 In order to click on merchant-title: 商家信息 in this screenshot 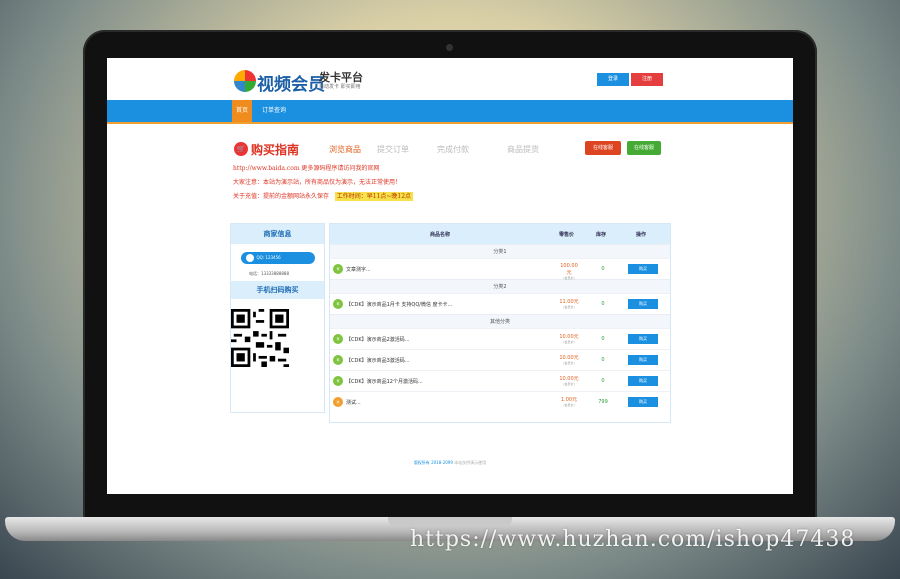, I will do `click(277, 234)`.